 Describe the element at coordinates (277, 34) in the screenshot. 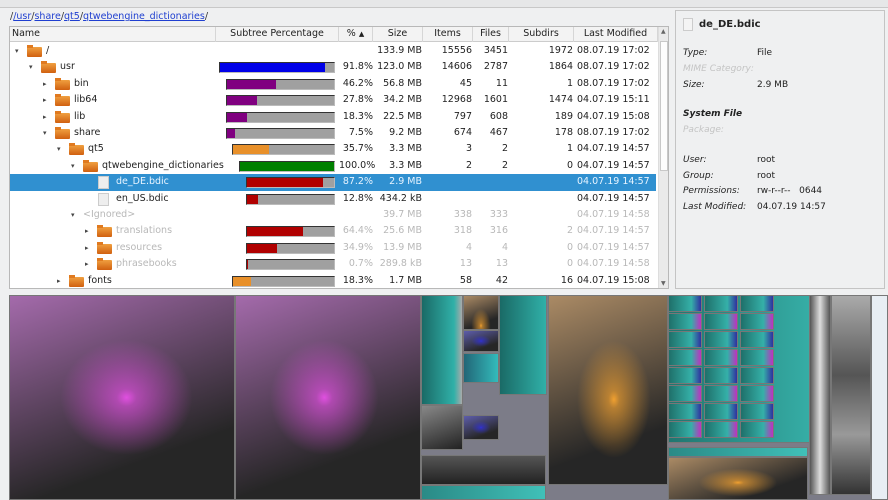

I see `column-subtree-percentage: Subtree Percentage` at that location.